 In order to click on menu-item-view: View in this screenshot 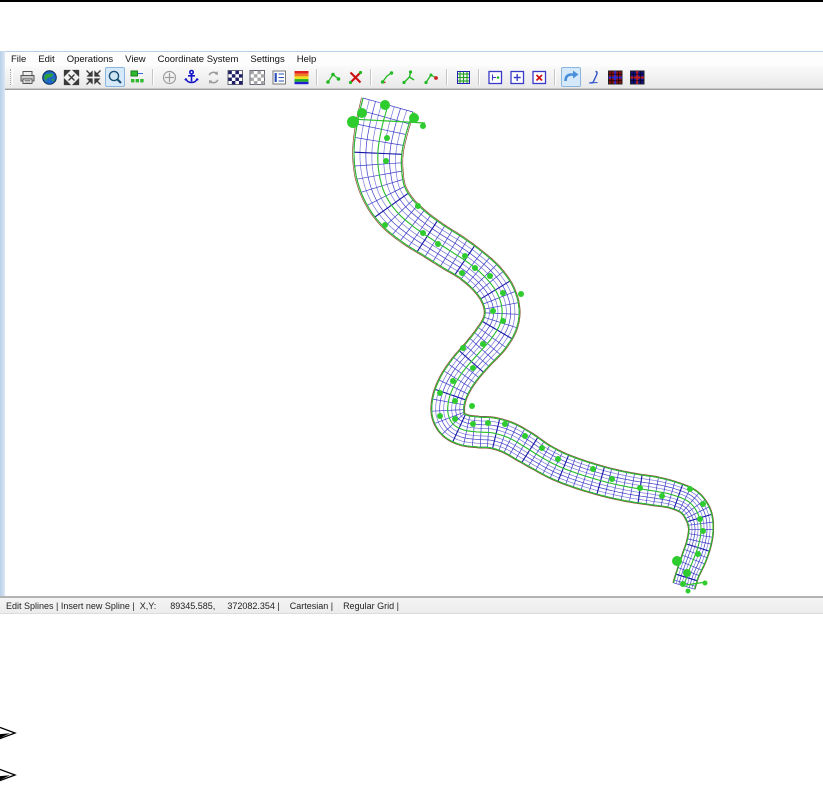, I will do `click(135, 59)`.